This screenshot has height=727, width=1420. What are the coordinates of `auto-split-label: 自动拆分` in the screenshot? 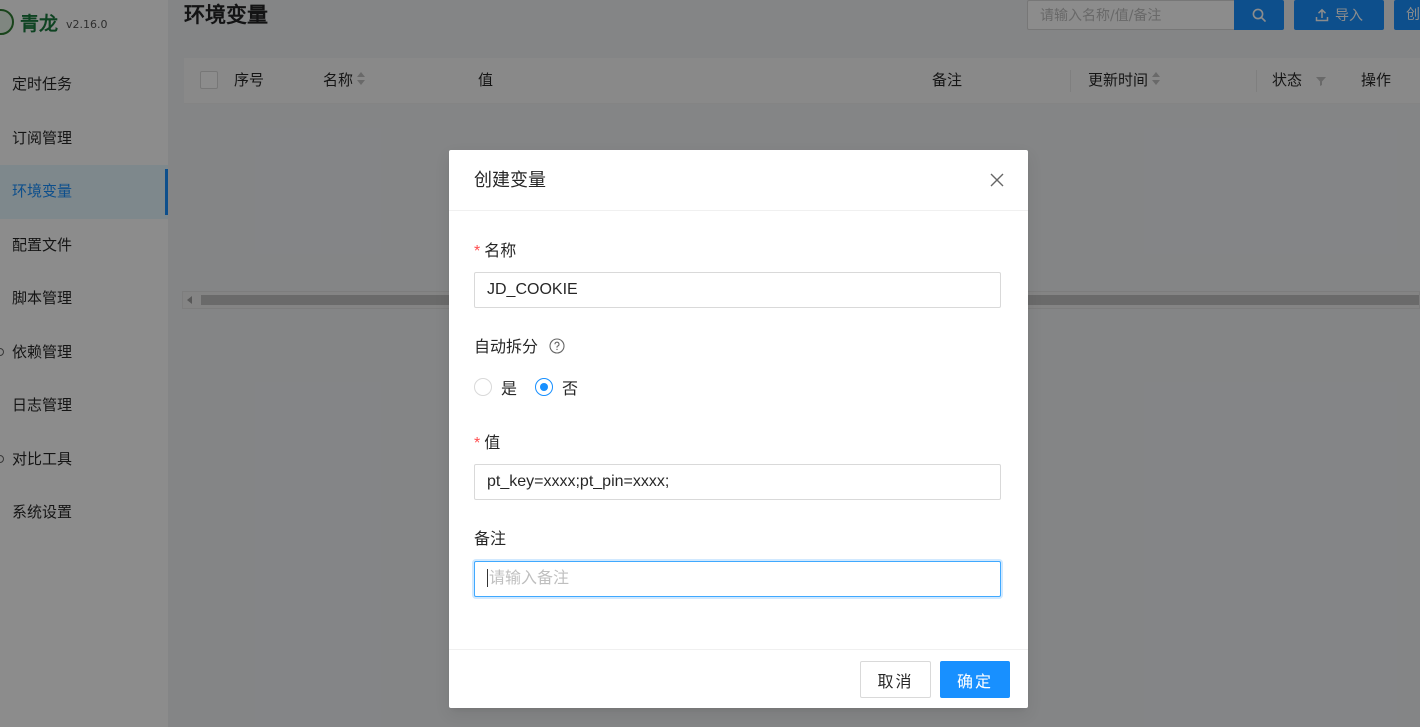 It's located at (519, 347).